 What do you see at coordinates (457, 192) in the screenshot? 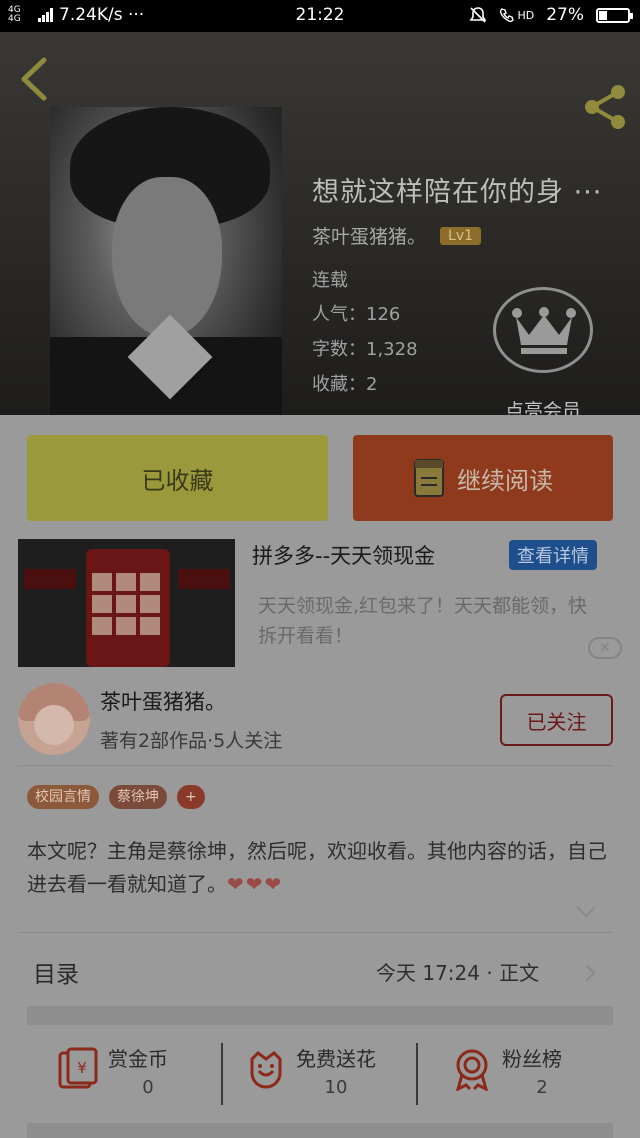
I see `book-title: 想就这样陪在你的身 ···` at bounding box center [457, 192].